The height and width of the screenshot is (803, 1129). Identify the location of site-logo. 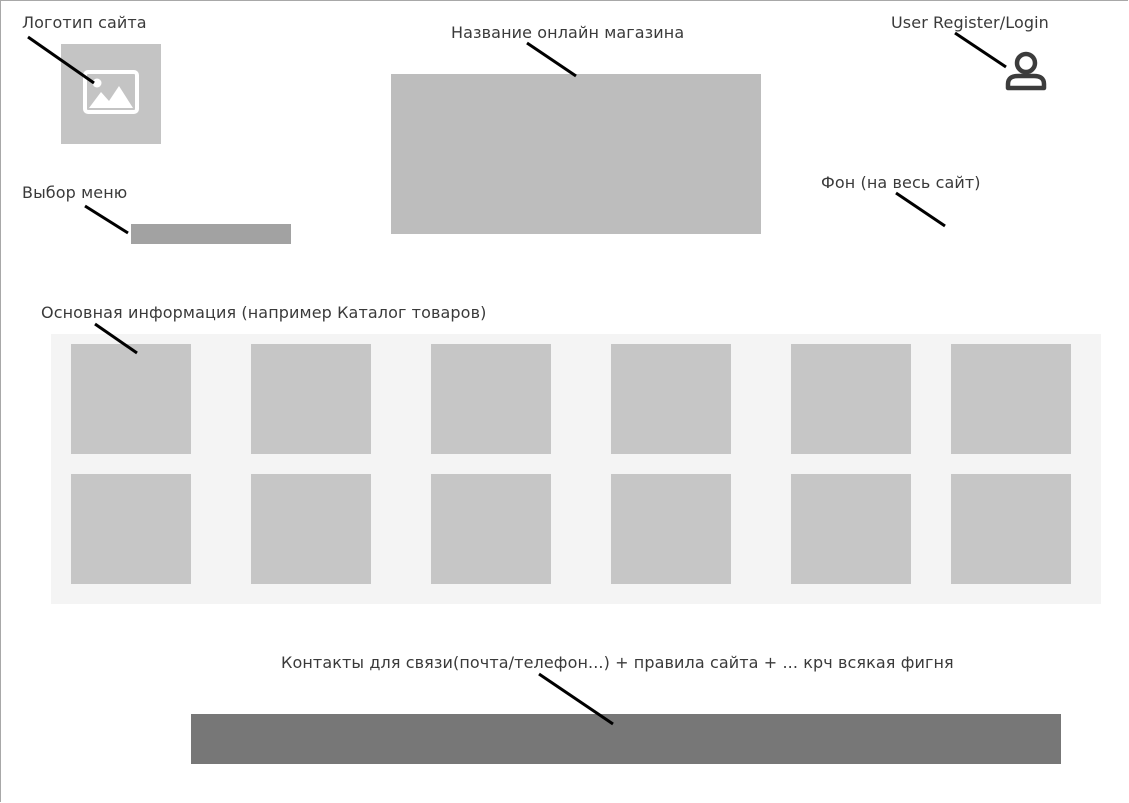
(111, 94).